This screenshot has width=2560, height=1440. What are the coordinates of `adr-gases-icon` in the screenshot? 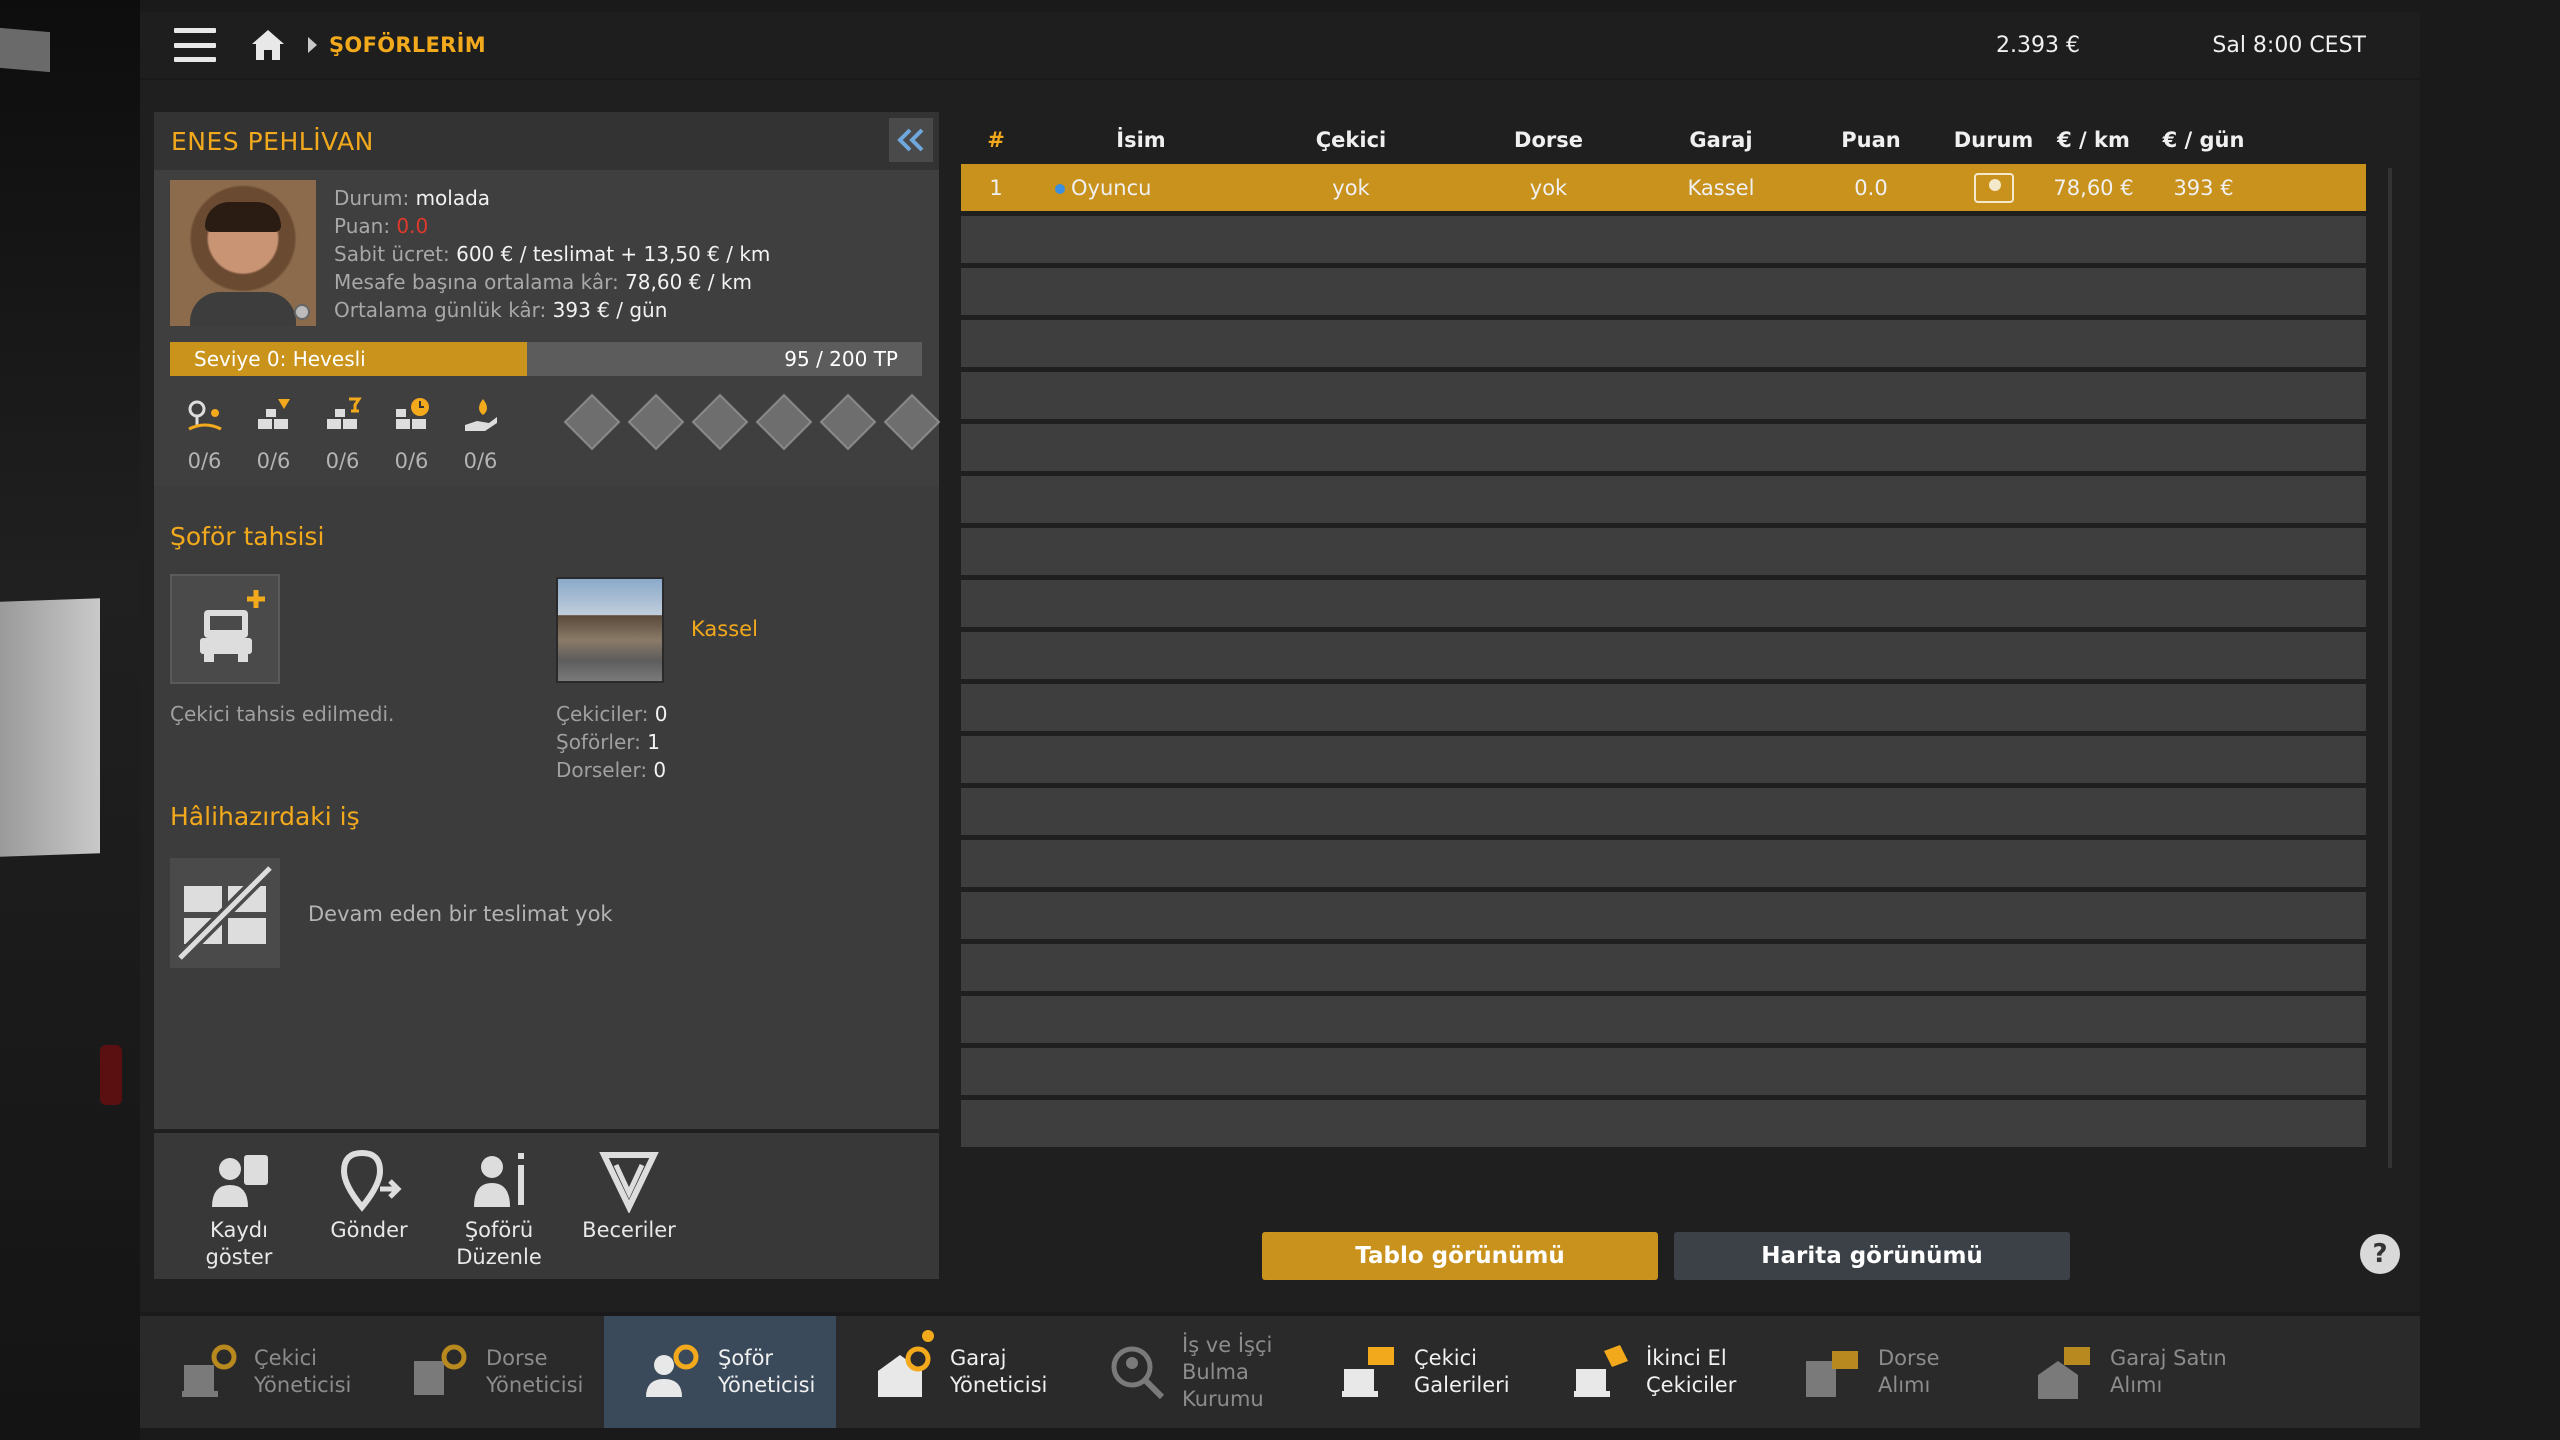 It's located at (656, 422).